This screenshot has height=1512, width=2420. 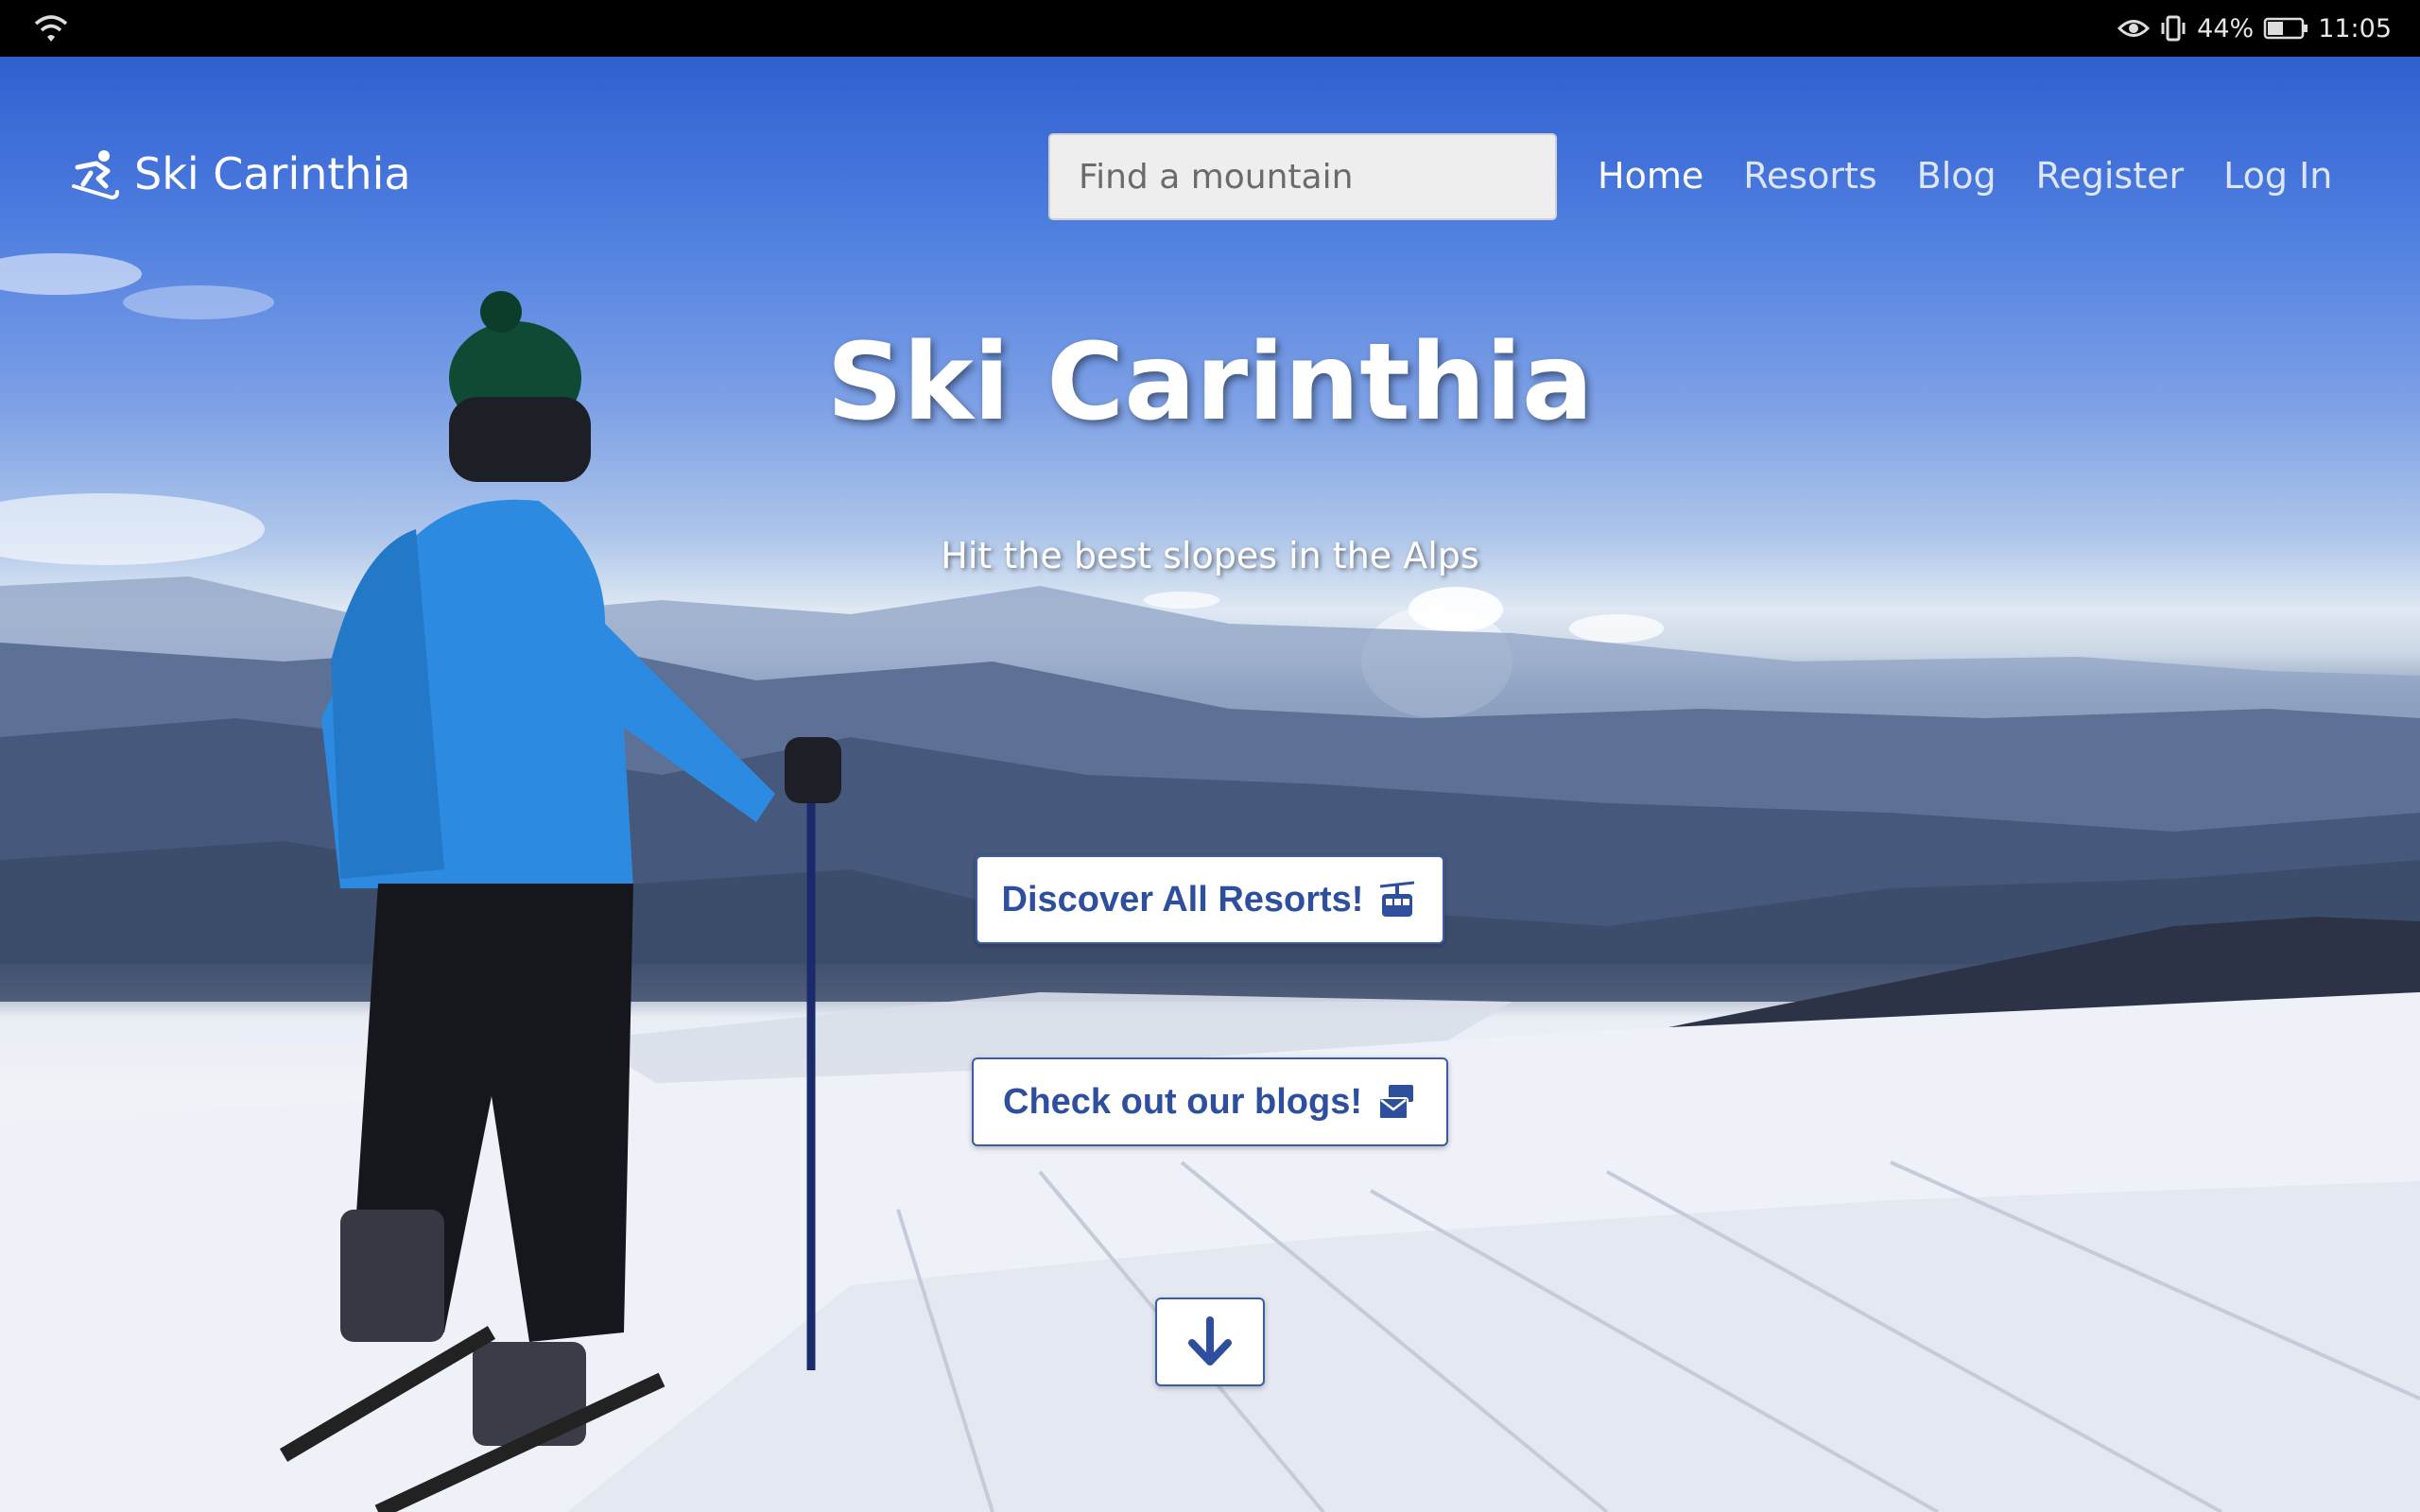 I want to click on nav-link-register: Register, so click(x=2110, y=176).